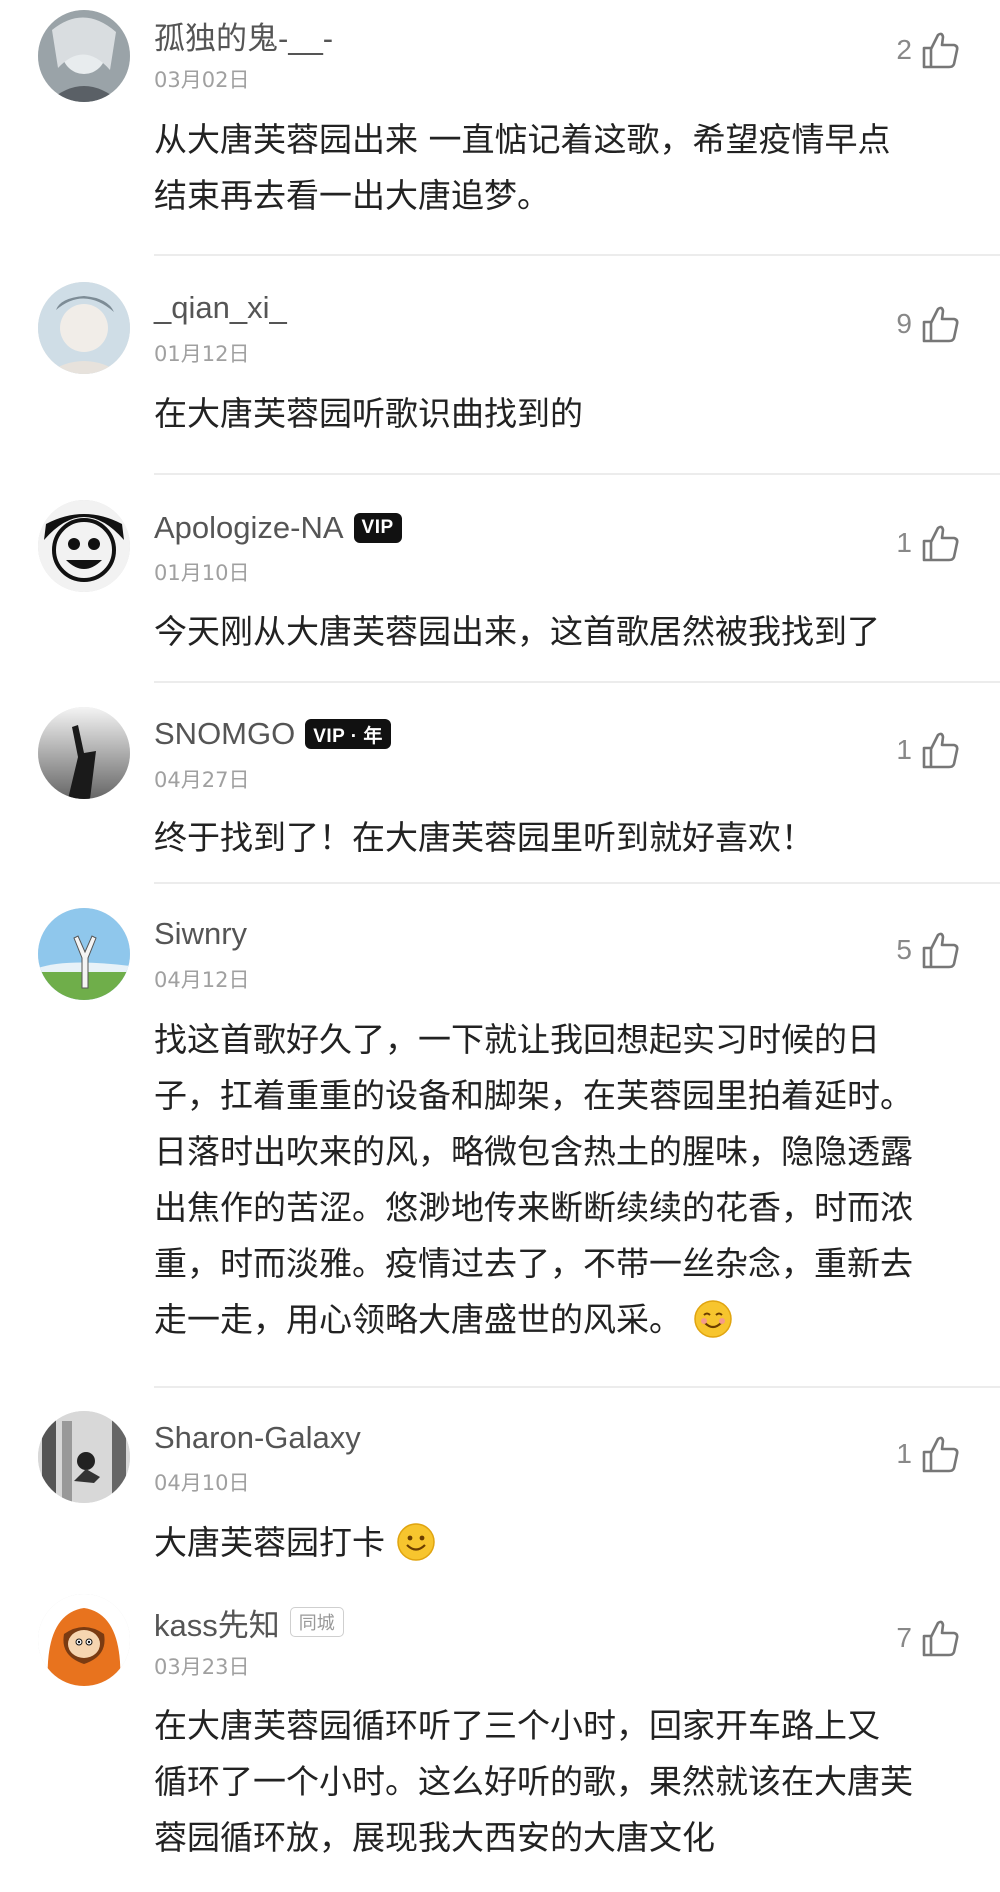 This screenshot has height=1892, width=1000. Describe the element at coordinates (249, 528) in the screenshot. I see `username: Apologize-NA` at that location.